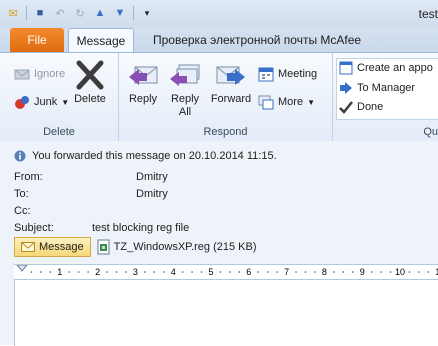  Describe the element at coordinates (28, 247) in the screenshot. I see `envelope-icon` at that location.